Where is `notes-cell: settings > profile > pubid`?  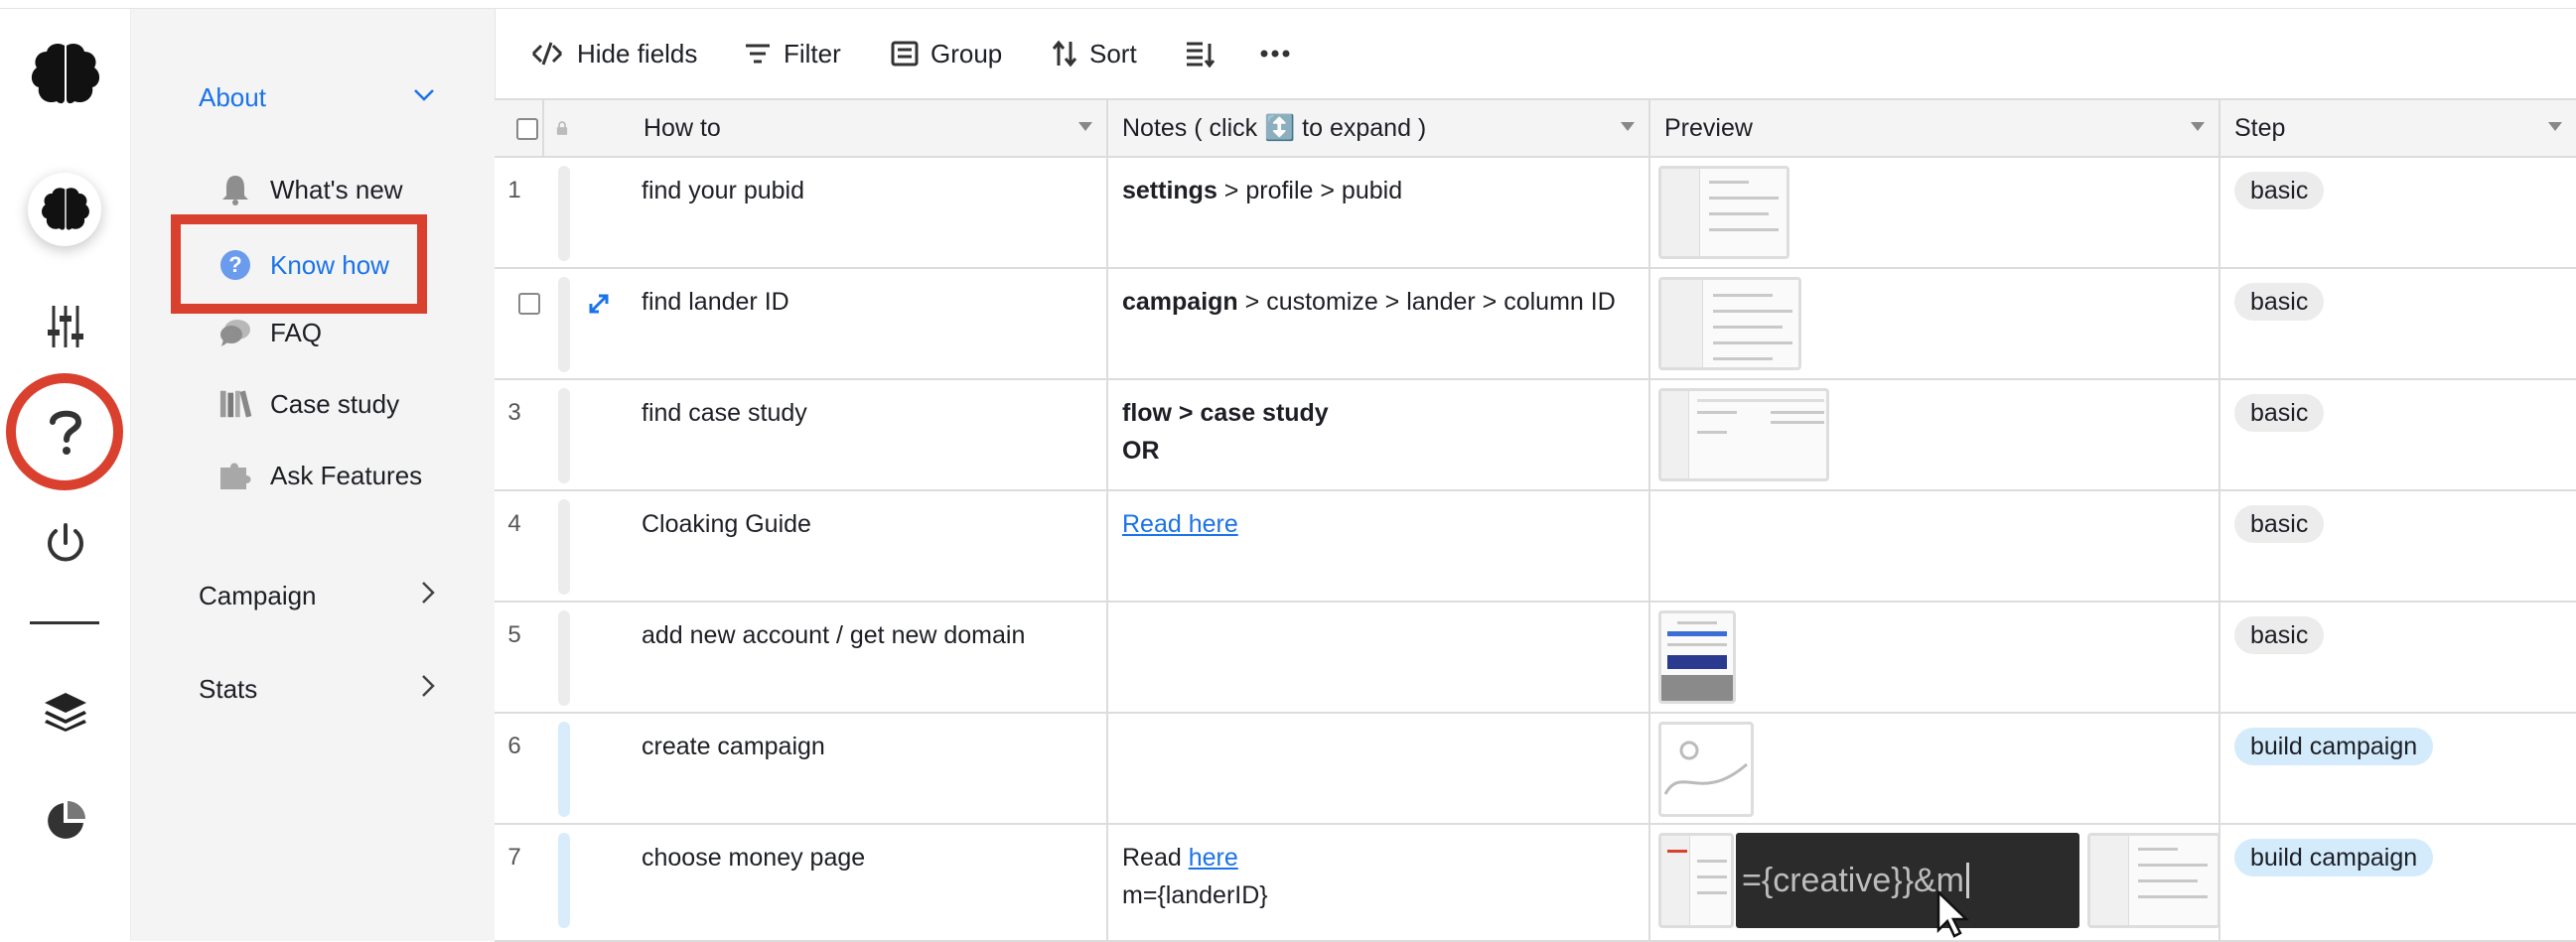 notes-cell: settings > profile > pubid is located at coordinates (1379, 213).